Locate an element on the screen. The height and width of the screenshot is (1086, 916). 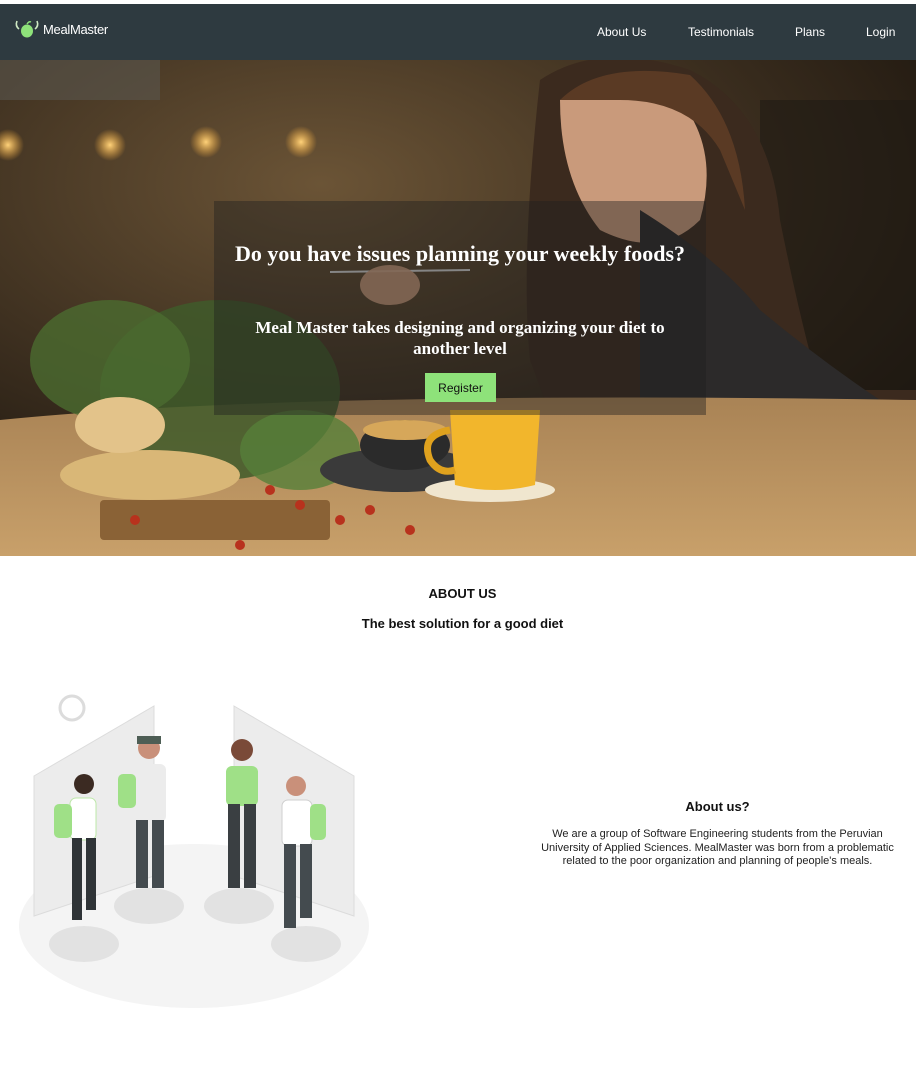
about-tagline: The best solution for a good diet is located at coordinates (462, 623).